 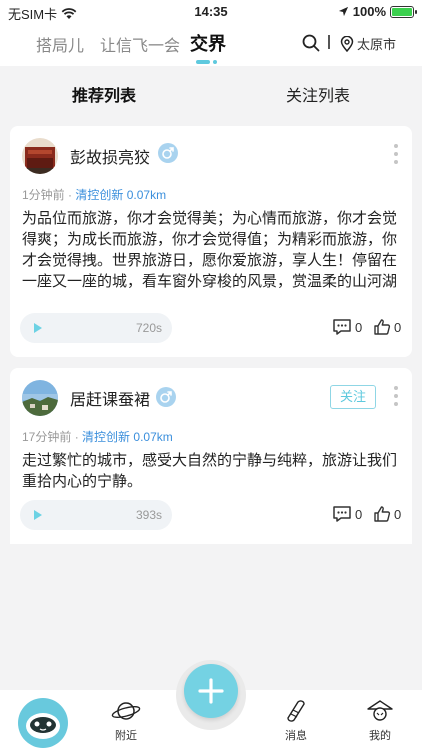 I want to click on follow-button: 关注, so click(x=353, y=397).